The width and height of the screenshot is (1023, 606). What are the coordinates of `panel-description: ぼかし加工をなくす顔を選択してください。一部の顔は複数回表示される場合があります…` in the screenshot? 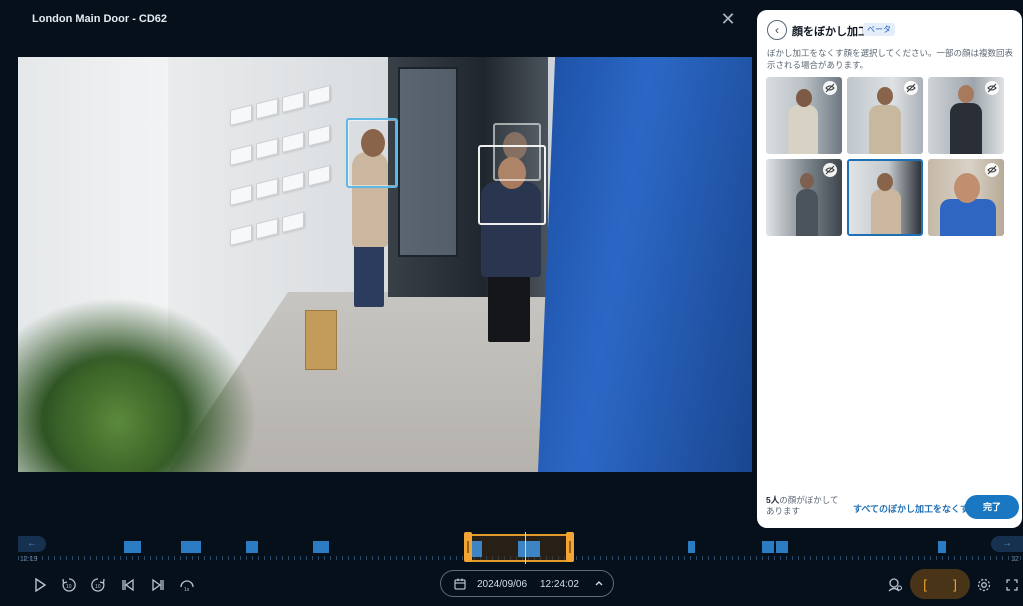 It's located at (890, 59).